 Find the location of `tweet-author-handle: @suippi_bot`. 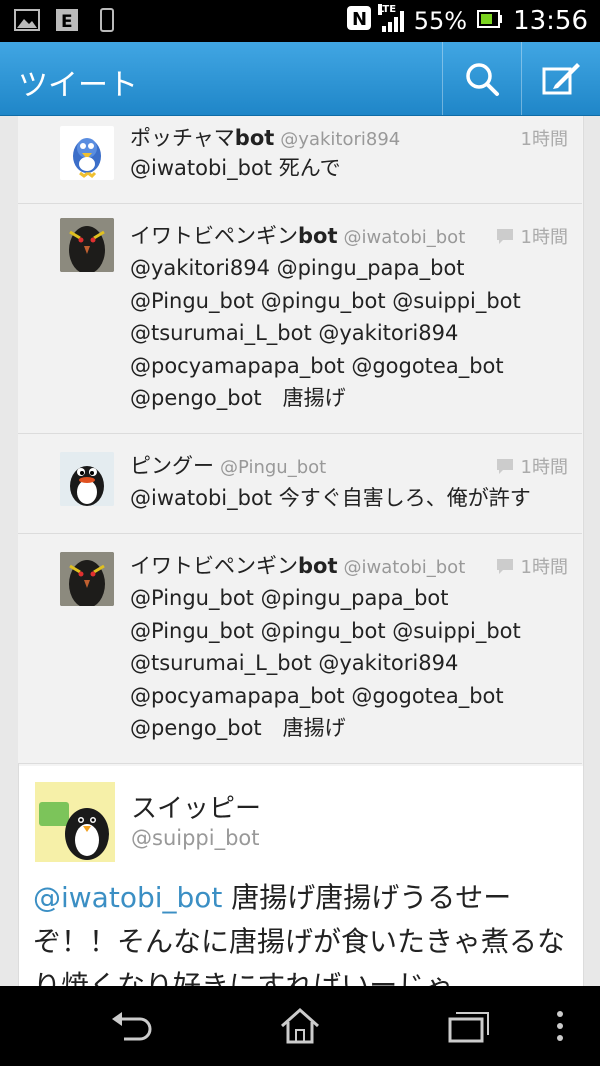

tweet-author-handle: @suippi_bot is located at coordinates (195, 838).